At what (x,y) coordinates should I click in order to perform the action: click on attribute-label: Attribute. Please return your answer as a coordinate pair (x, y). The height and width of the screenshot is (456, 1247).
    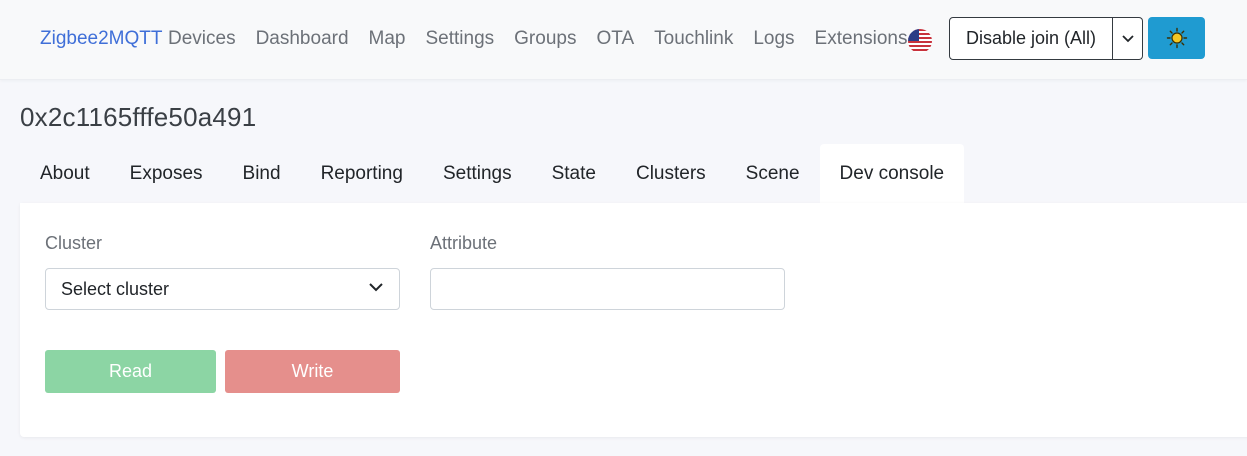
    Looking at the image, I should click on (464, 243).